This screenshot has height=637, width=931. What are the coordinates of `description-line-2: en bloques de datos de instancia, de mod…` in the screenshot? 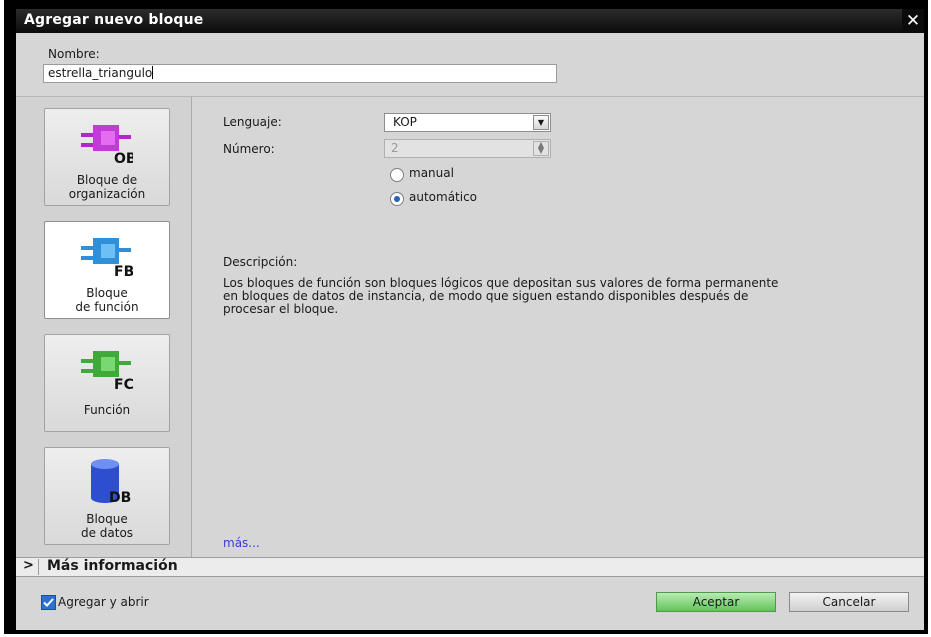 It's located at (486, 296).